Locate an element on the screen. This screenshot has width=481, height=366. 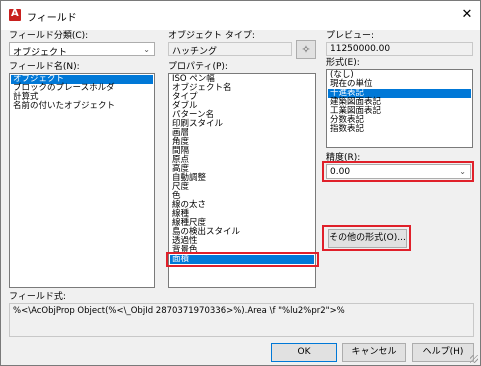
cancel-button: キャンセル is located at coordinates (374, 352).